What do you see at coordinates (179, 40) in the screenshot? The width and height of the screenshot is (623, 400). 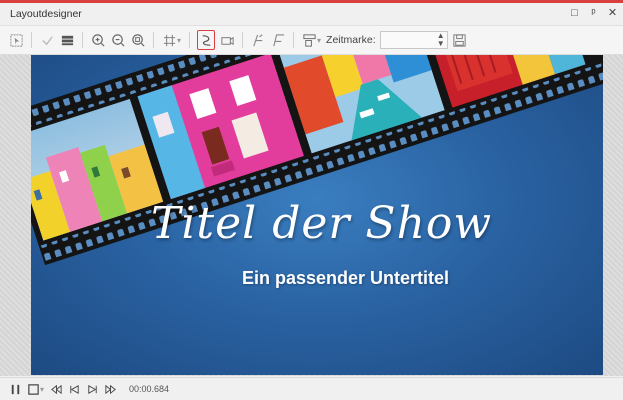 I see `grid-dropdown-icon: ▾` at bounding box center [179, 40].